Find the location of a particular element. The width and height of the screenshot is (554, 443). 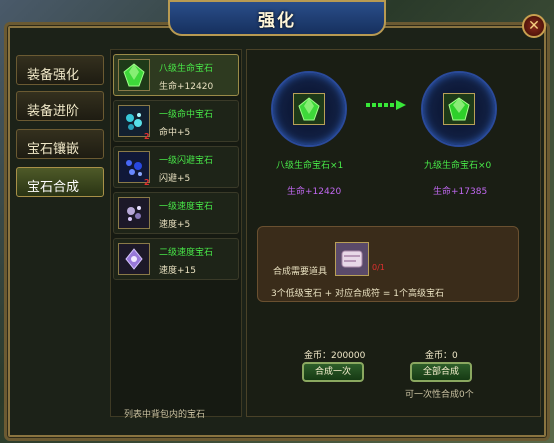

close-x-icon: ✕ is located at coordinates (534, 26).